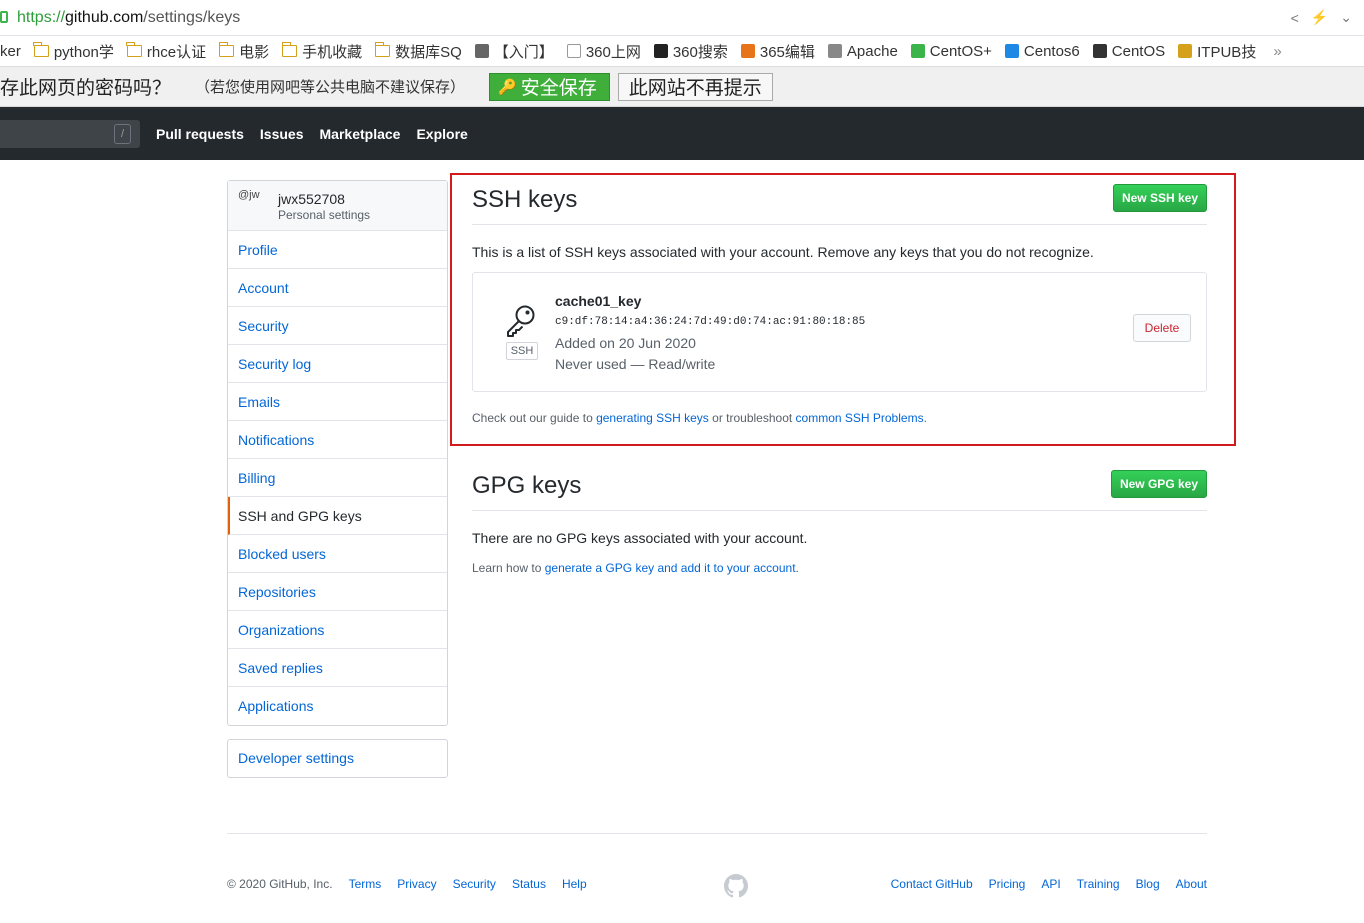  I want to click on footer-link-contact: Contact GitHub, so click(932, 884).